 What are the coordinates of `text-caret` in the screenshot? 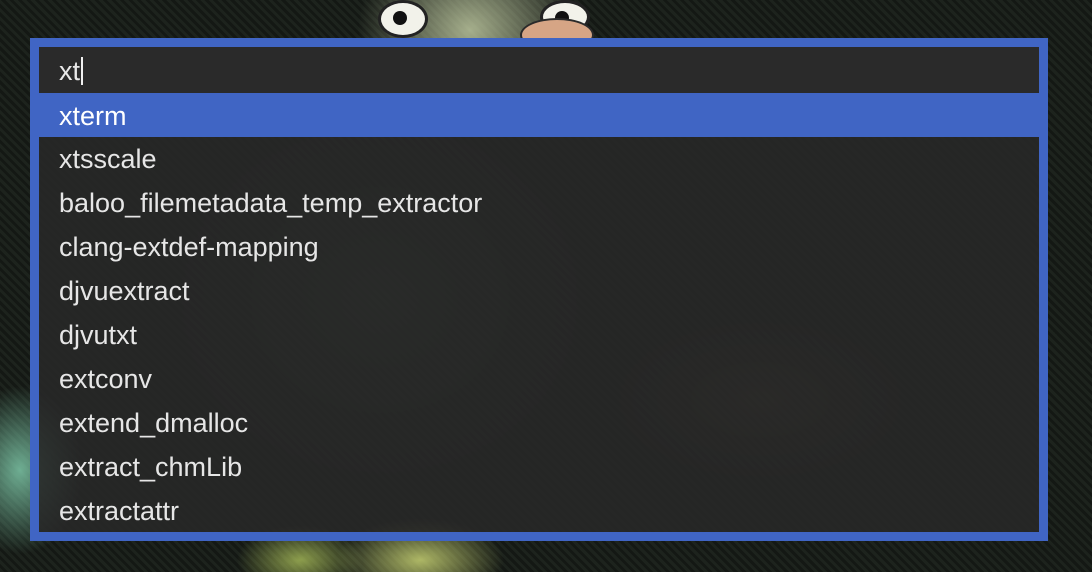 It's located at (82, 71).